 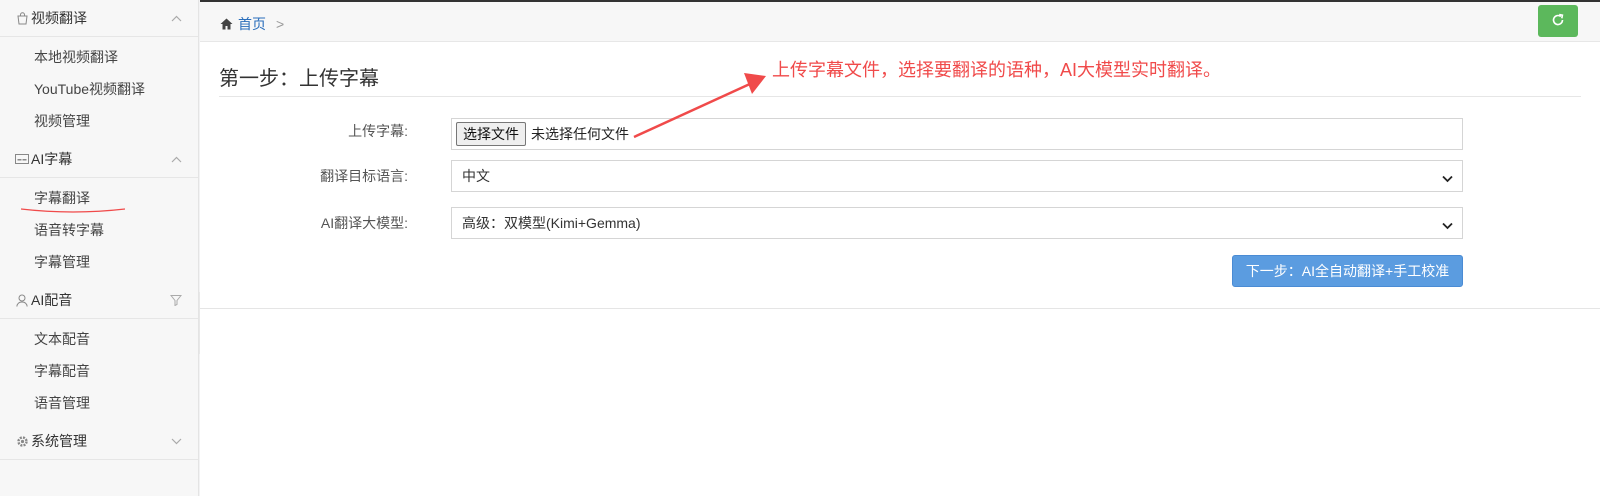 I want to click on sidebar-item-subtitle-translate: 字幕翻译, so click(x=99, y=198).